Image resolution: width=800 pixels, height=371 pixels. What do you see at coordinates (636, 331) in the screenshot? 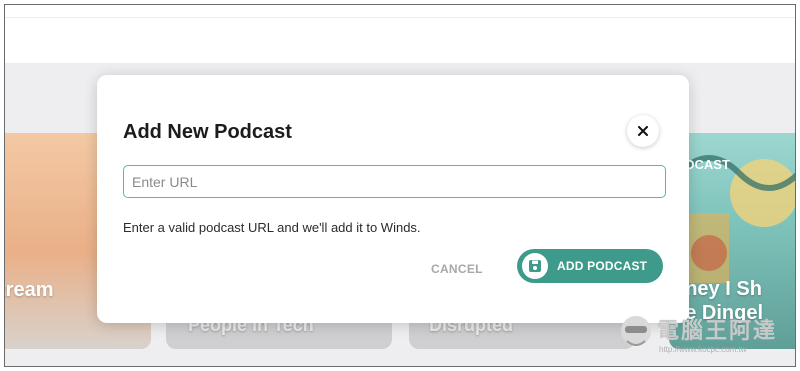
I see `mascot-logo-icon` at bounding box center [636, 331].